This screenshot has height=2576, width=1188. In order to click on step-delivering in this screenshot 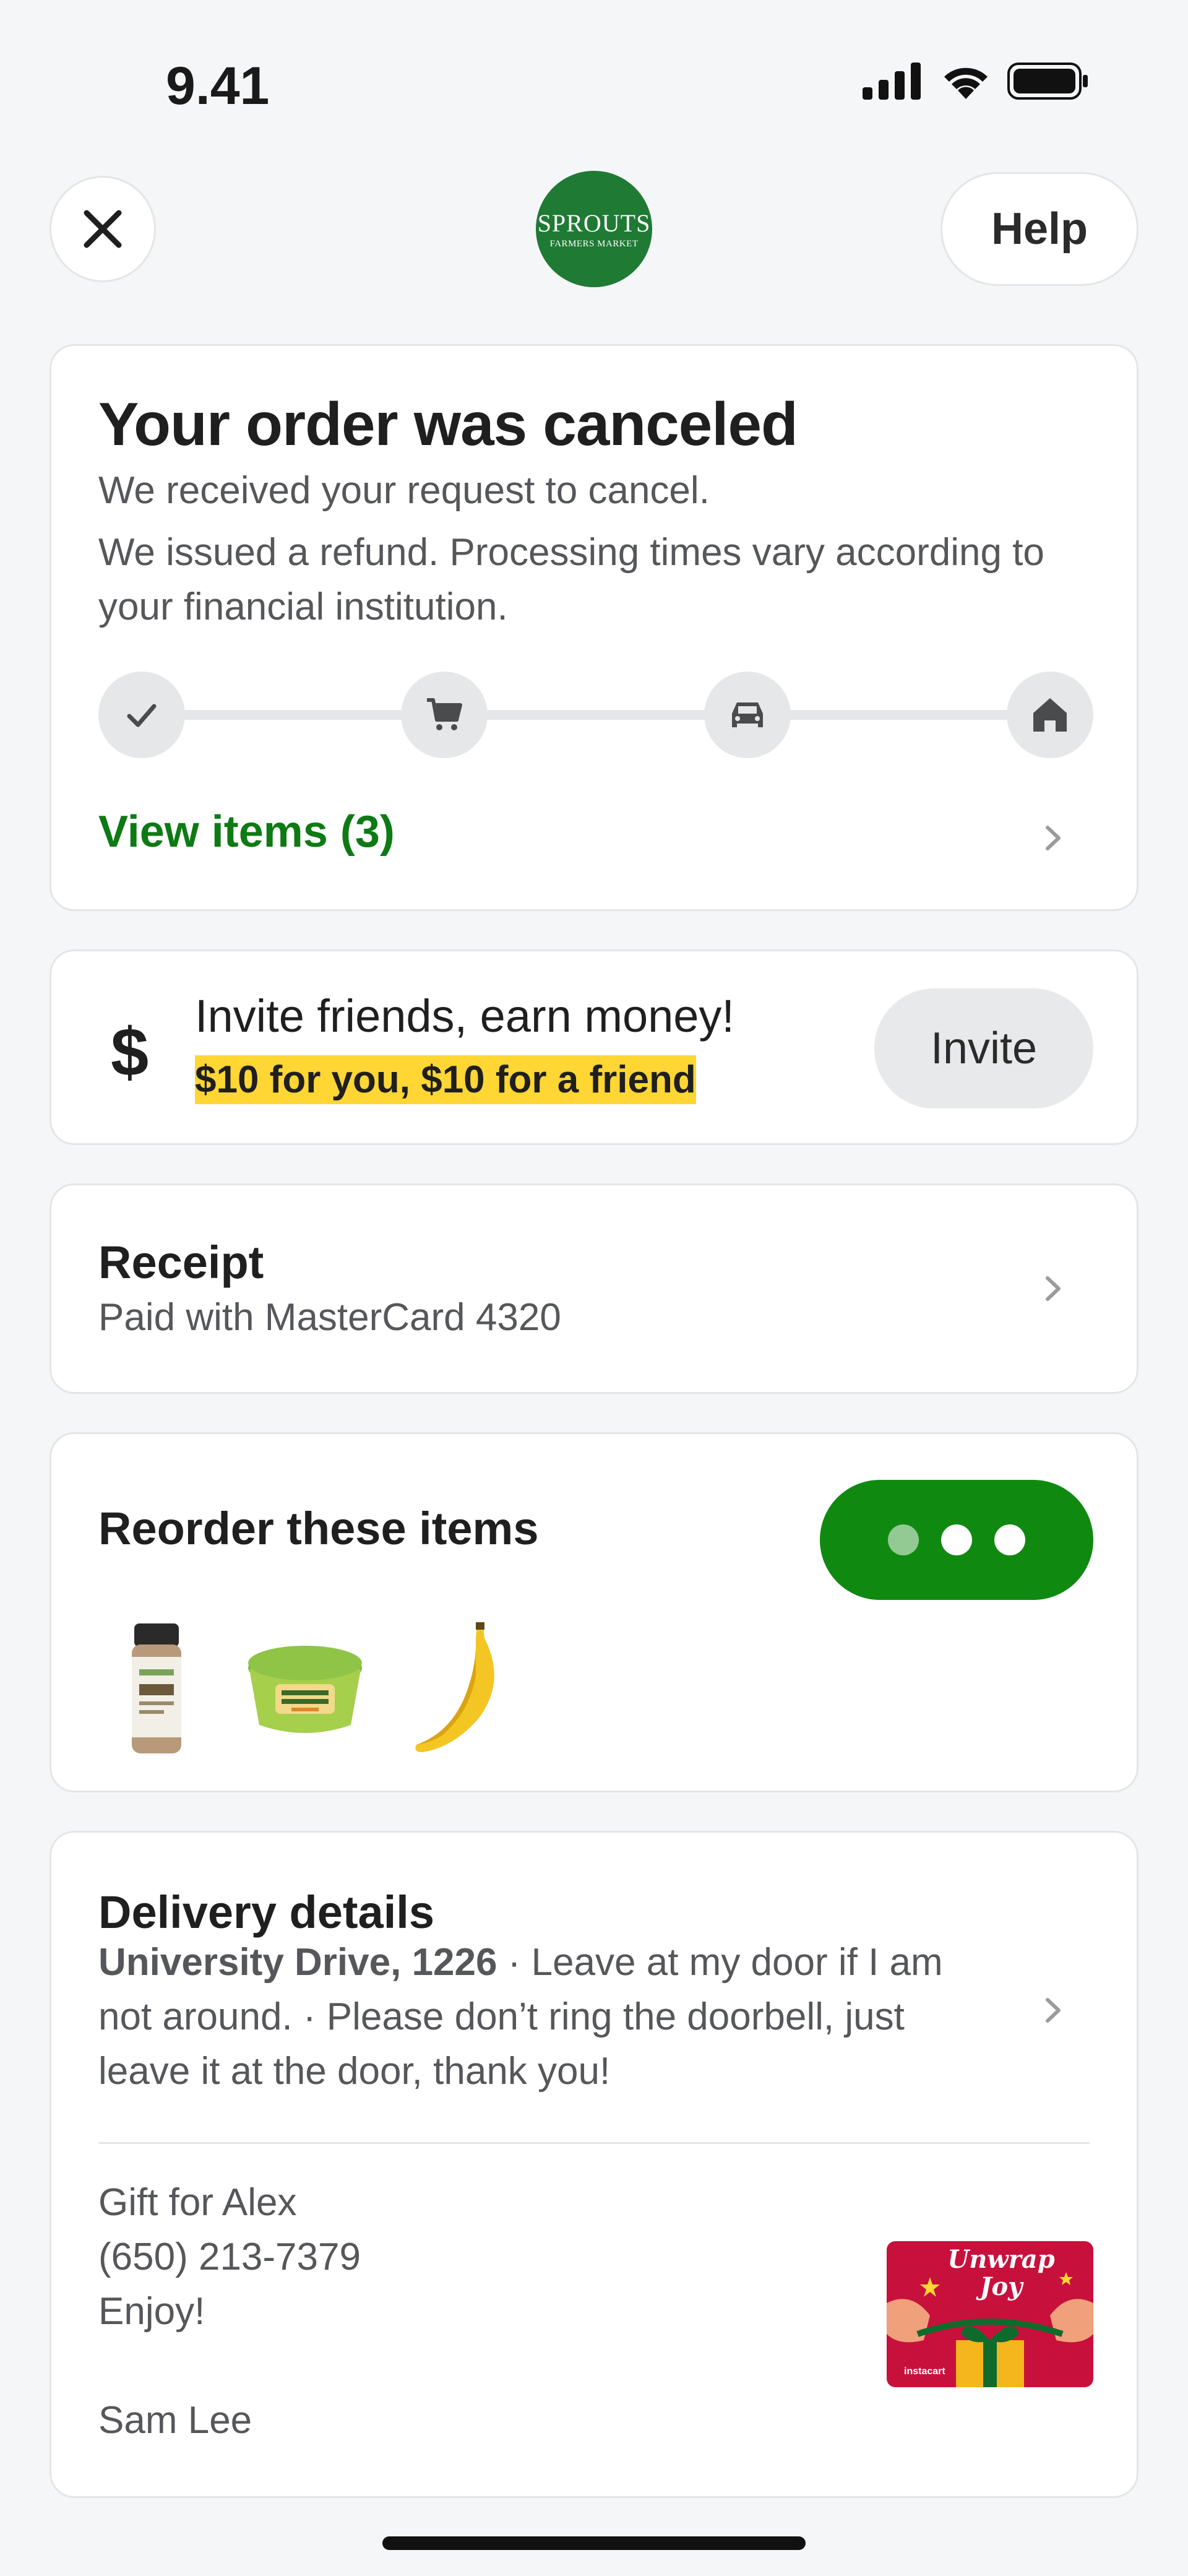, I will do `click(747, 715)`.